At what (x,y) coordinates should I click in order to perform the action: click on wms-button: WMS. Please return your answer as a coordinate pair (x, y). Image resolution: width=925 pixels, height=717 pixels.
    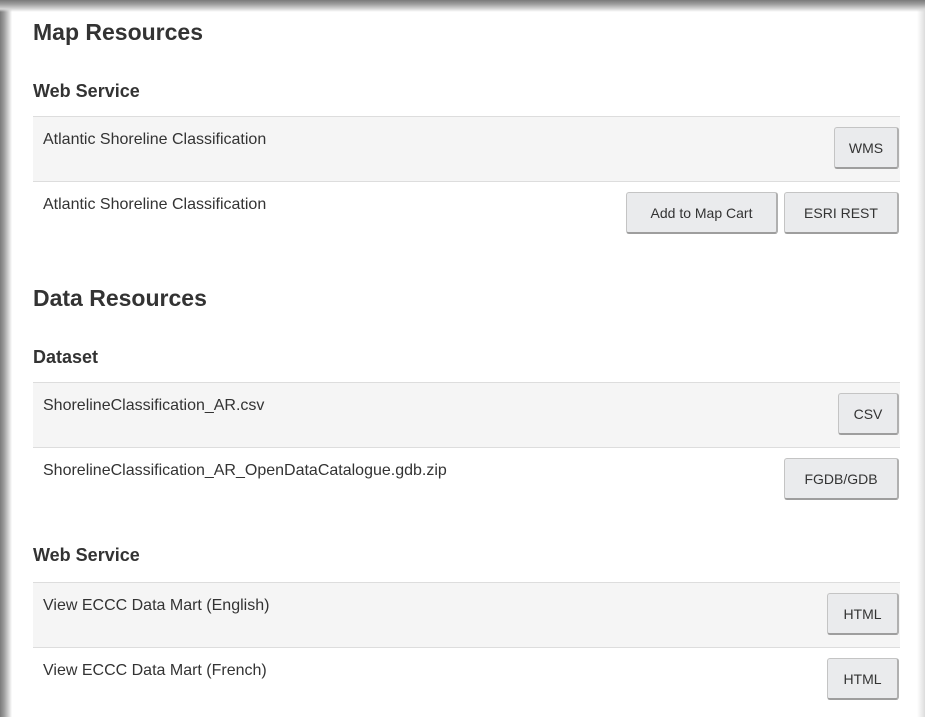
    Looking at the image, I should click on (866, 148).